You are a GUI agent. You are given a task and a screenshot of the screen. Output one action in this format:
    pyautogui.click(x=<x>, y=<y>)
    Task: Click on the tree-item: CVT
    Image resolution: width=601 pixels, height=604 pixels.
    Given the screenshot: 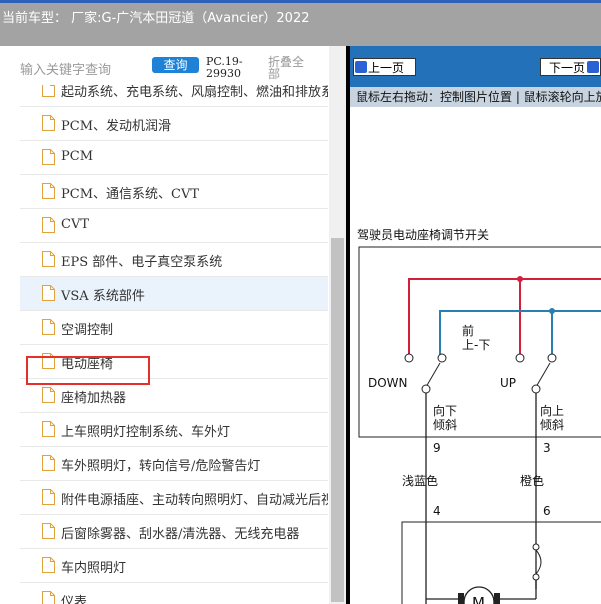 What is the action you would take?
    pyautogui.click(x=174, y=226)
    